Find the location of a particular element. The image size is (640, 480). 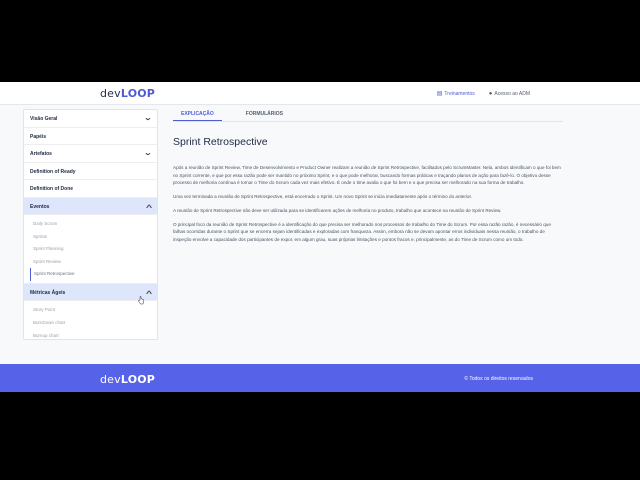

footer: devLOOP © Todos os direitos reservados is located at coordinates (320, 378).